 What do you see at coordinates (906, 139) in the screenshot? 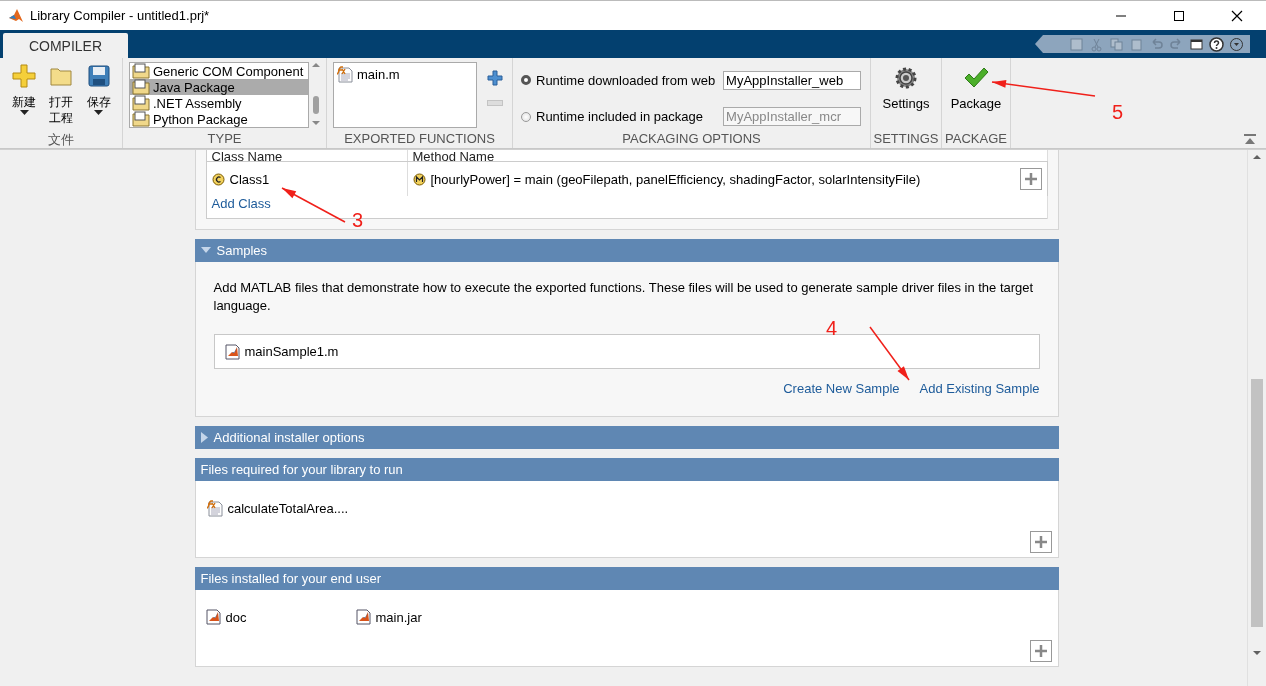
I see `group-label: SETTINGS` at bounding box center [906, 139].